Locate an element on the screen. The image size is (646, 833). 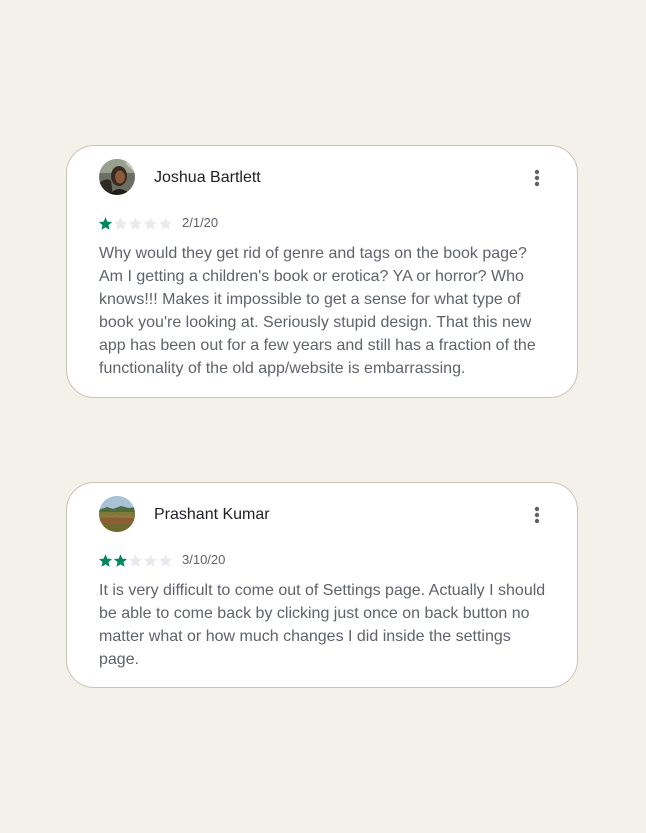
reviewer-name: Prashant Kumar is located at coordinates (212, 514).